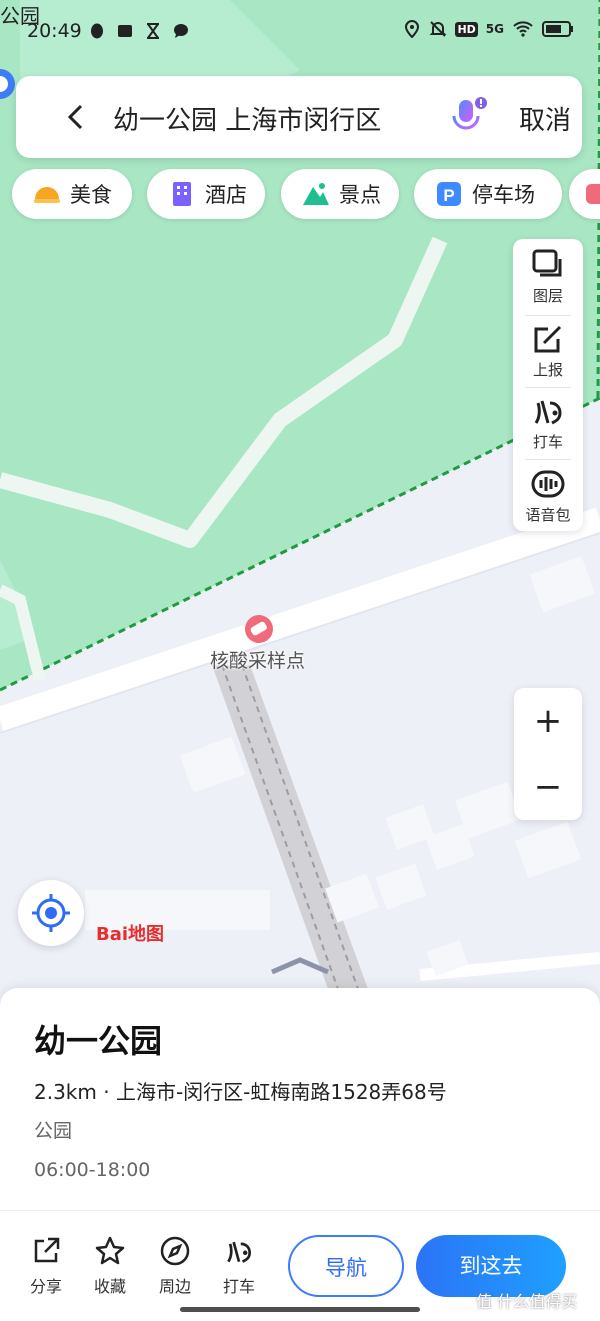 This screenshot has width=600, height=1321. I want to click on zoom-controls: + −, so click(548, 754).